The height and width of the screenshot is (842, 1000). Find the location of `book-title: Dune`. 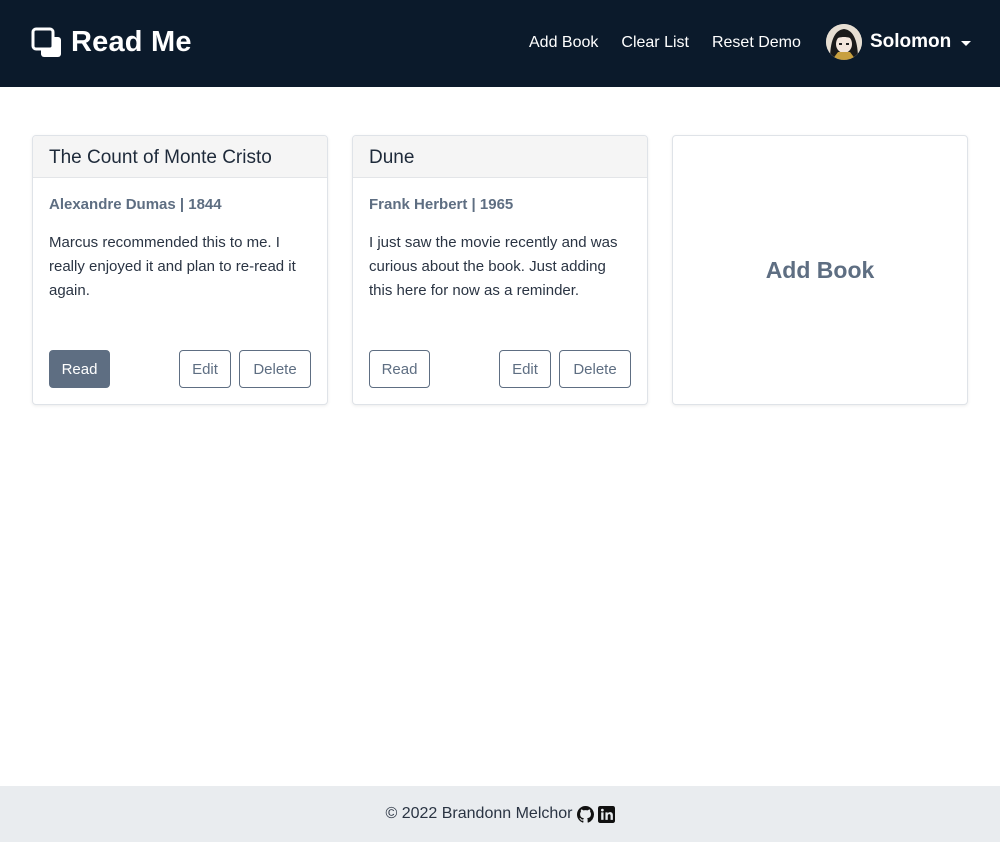

book-title: Dune is located at coordinates (500, 157).